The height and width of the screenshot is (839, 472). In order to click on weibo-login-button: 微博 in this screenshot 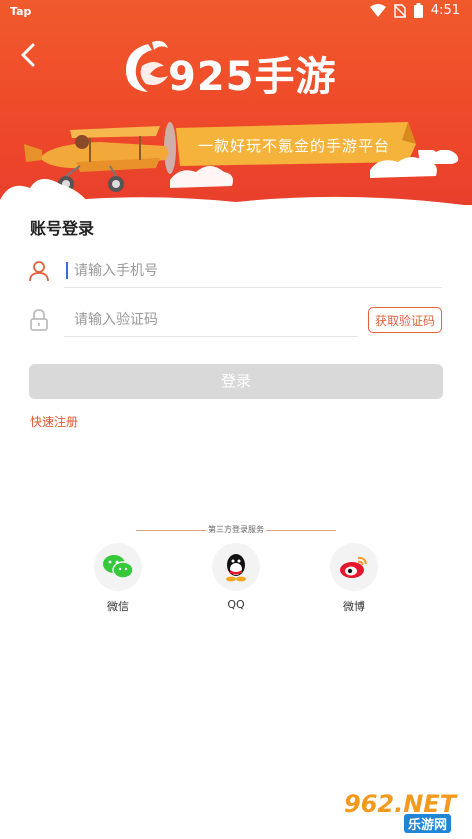, I will do `click(354, 578)`.